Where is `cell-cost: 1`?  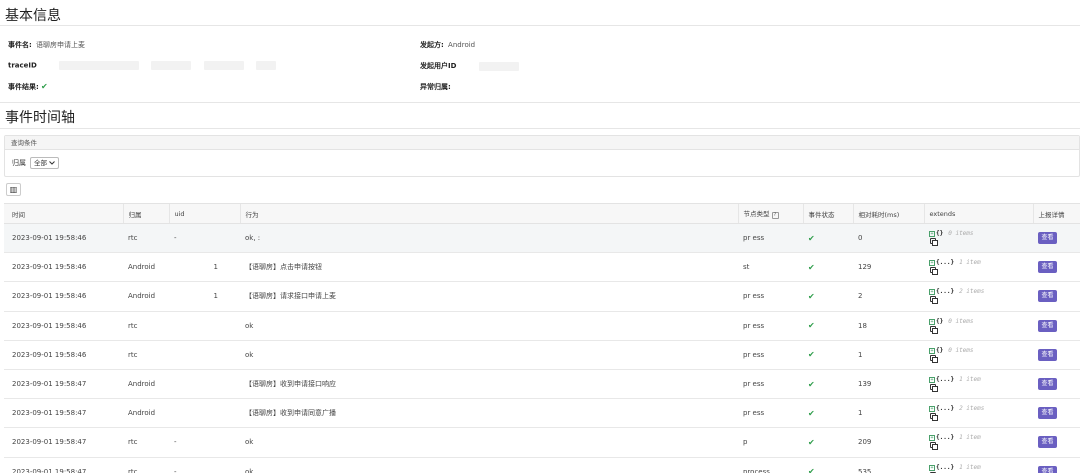
cell-cost: 1 is located at coordinates (888, 413).